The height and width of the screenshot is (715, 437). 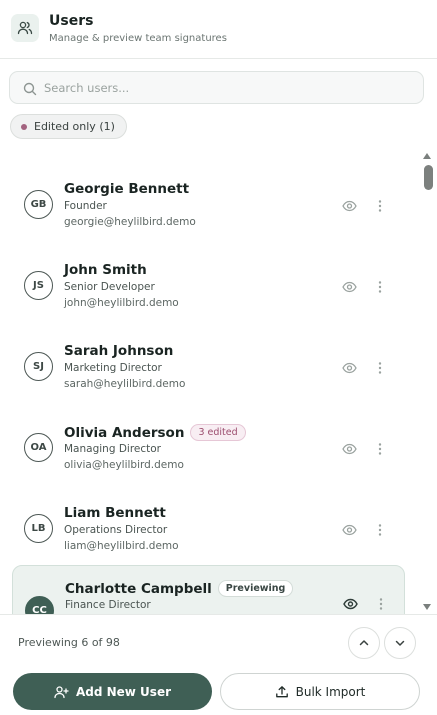 I want to click on avatar: LB, so click(x=38, y=528).